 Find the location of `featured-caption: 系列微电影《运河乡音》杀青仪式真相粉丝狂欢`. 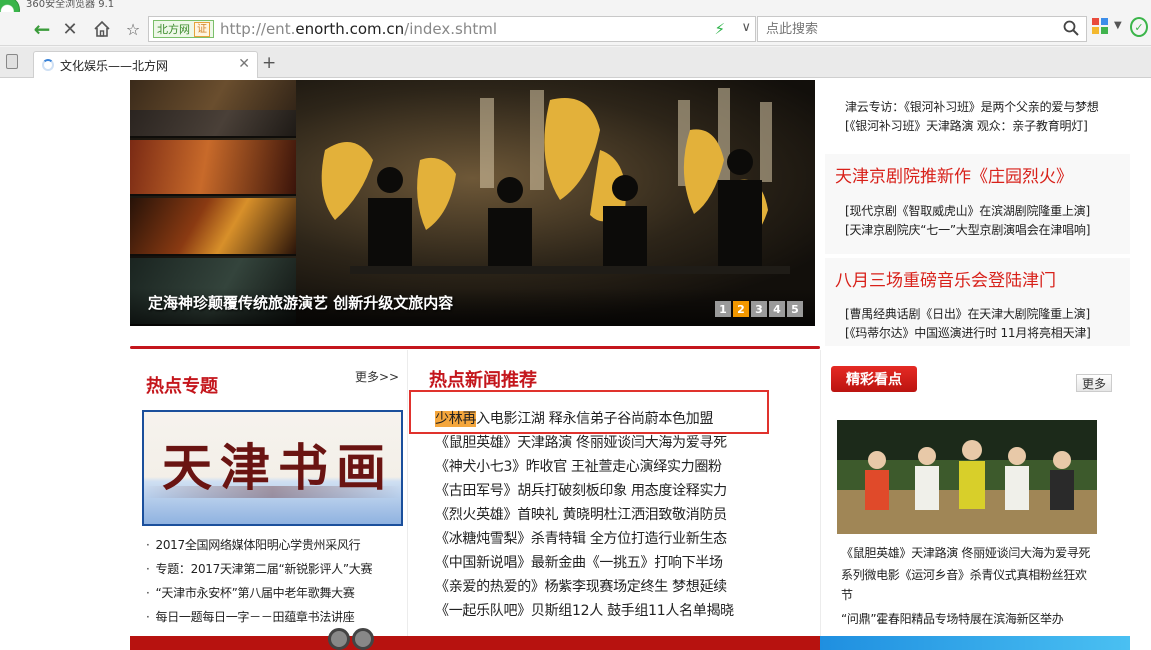

featured-caption: 系列微电影《运河乡音》杀青仪式真相粉丝狂欢 is located at coordinates (964, 574).